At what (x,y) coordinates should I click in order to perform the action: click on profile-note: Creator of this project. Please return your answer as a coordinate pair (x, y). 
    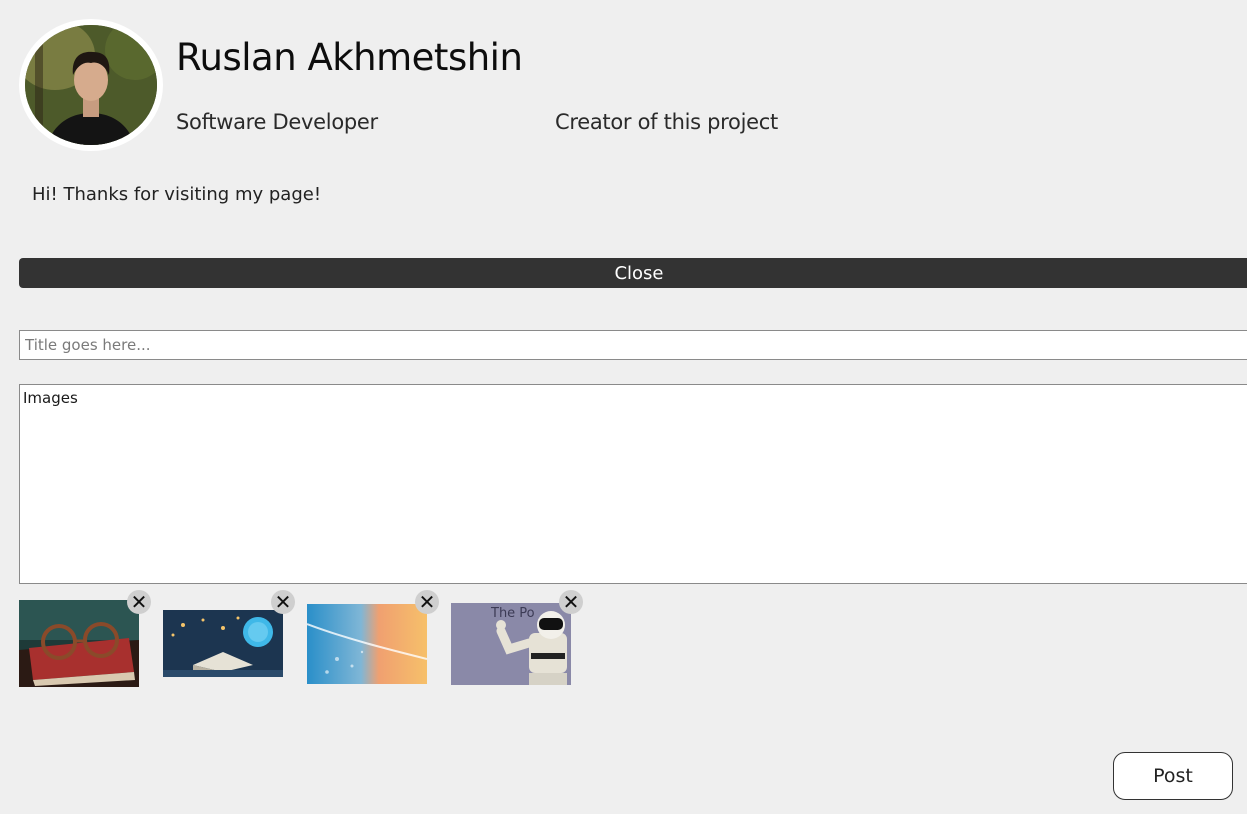
    Looking at the image, I should click on (666, 122).